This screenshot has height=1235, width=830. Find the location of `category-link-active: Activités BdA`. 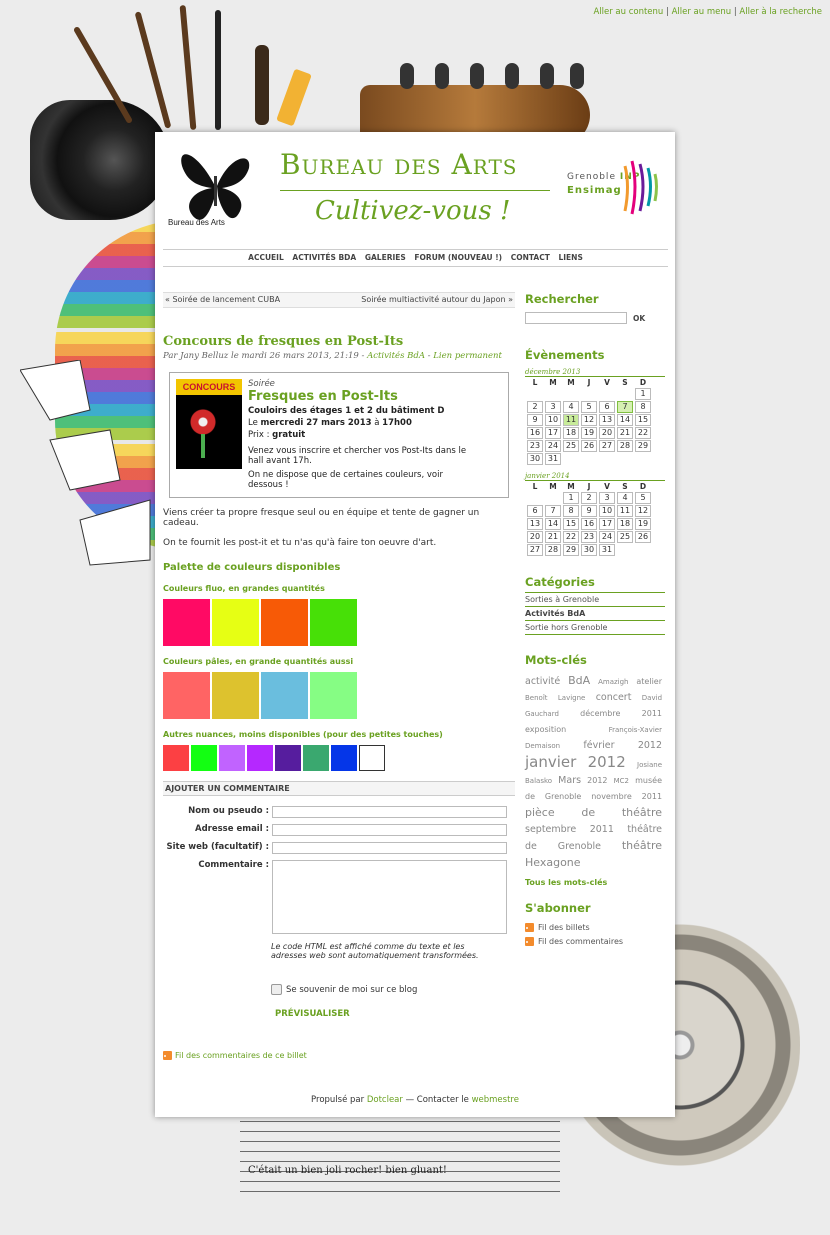

category-link-active: Activités BdA is located at coordinates (595, 614).